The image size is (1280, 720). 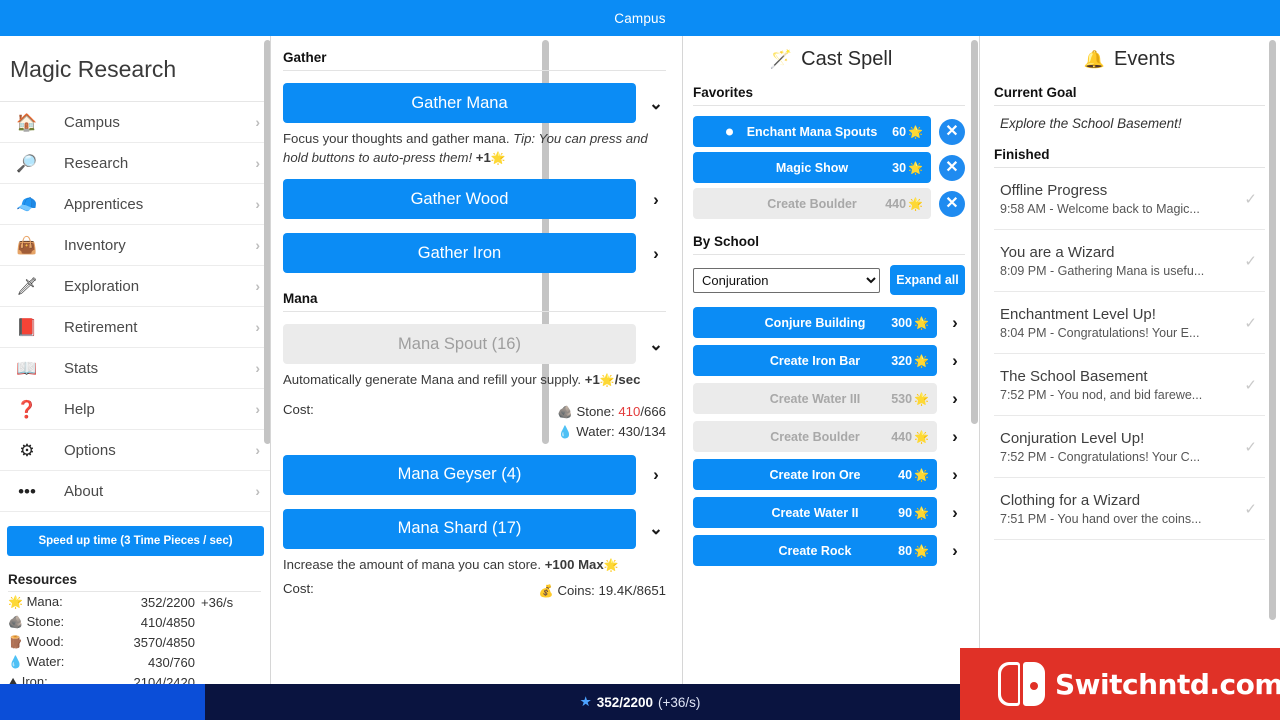 What do you see at coordinates (135, 409) in the screenshot?
I see `sidebar-item-help: ❓ Help ›` at bounding box center [135, 409].